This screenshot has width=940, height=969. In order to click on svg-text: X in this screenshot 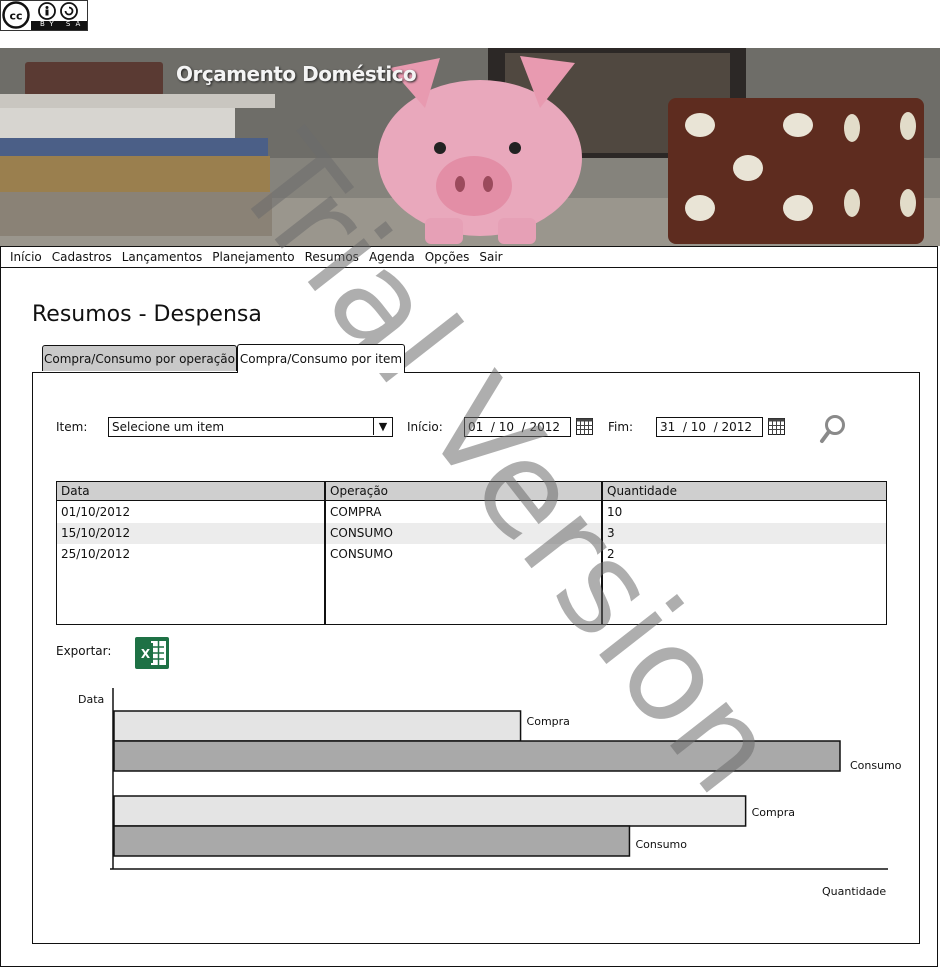, I will do `click(146, 654)`.